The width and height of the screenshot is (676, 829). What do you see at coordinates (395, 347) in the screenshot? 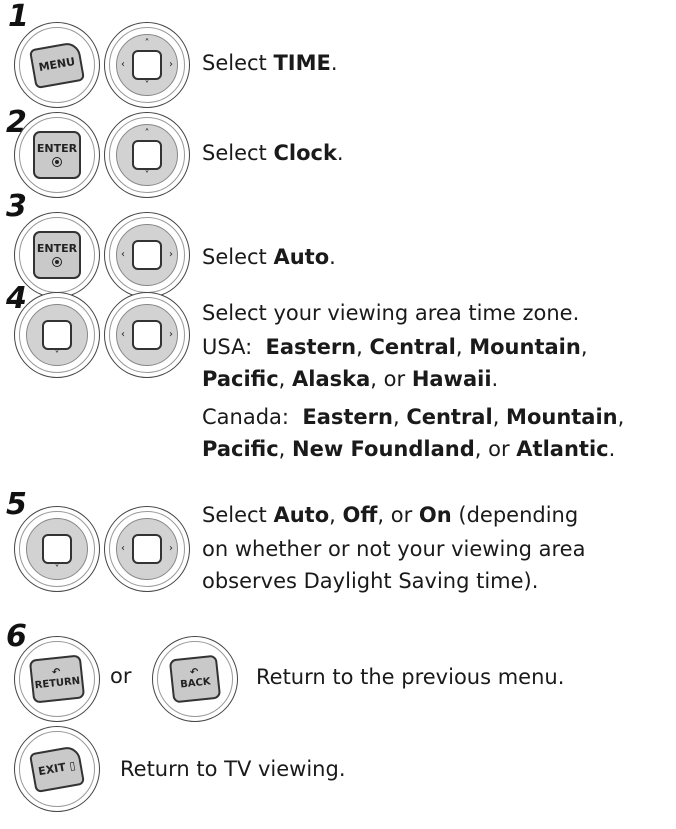
I see `usa-zones-line1: USA: Eastern, Central, Mountain,` at bounding box center [395, 347].